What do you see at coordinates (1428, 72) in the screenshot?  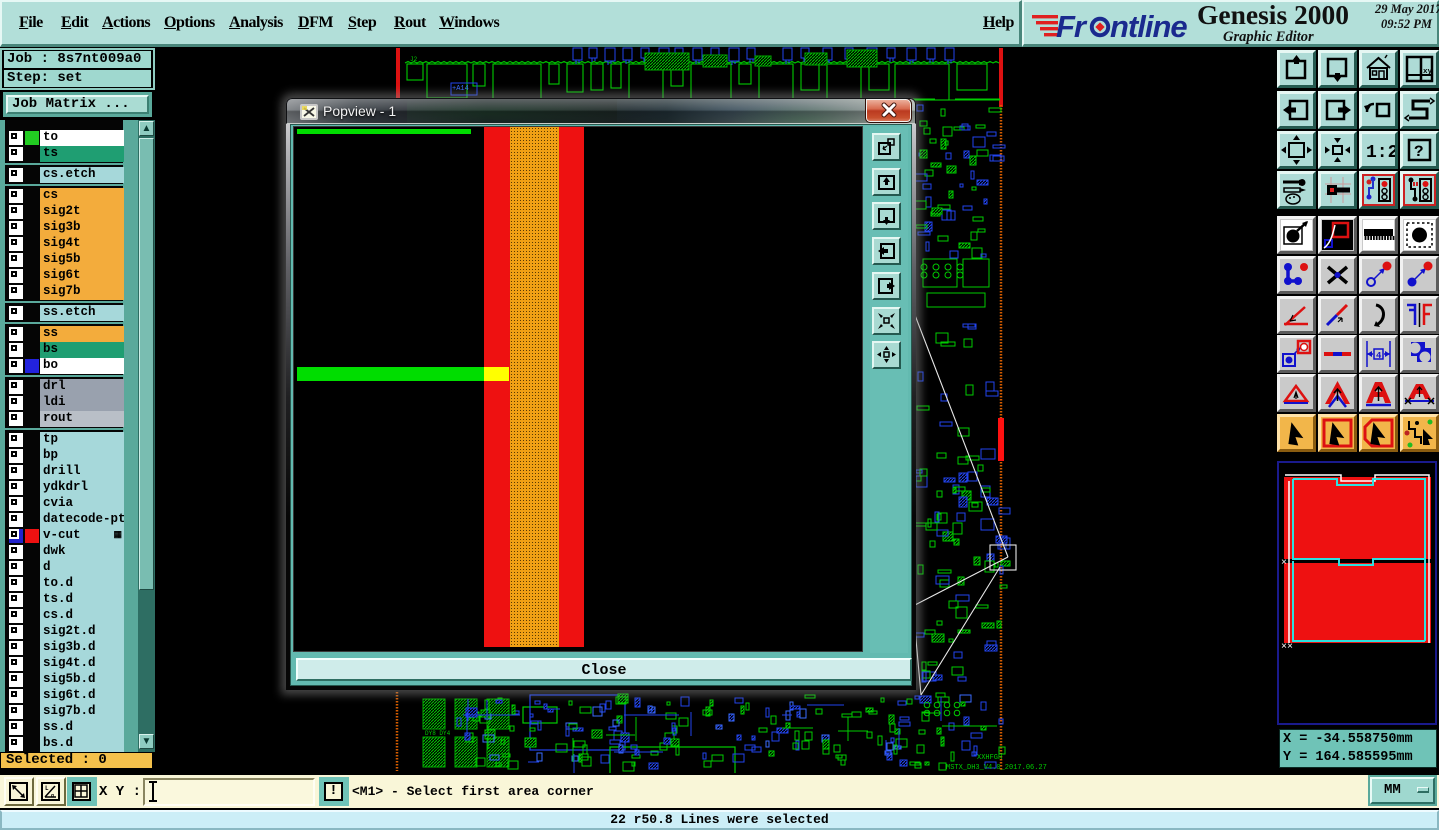 I see `svg-text: xy` at bounding box center [1428, 72].